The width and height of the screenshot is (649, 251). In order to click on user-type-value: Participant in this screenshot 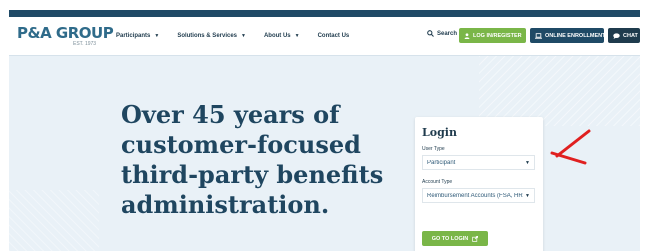, I will do `click(441, 162)`.